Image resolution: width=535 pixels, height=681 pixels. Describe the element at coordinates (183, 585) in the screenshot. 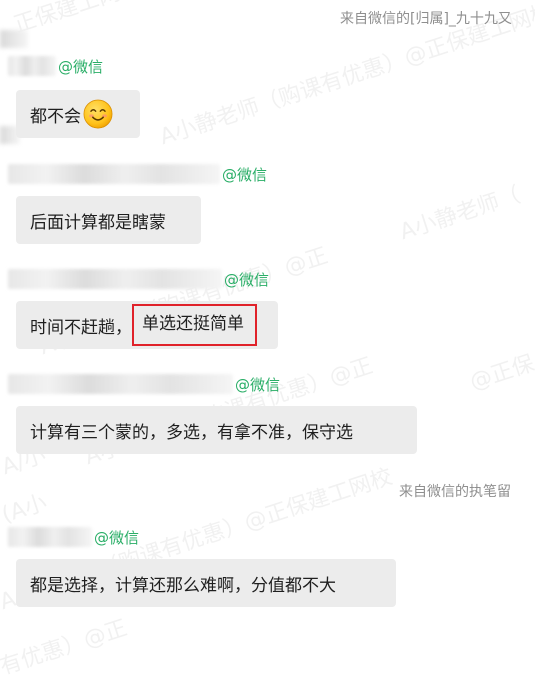

I see `message-text: 都是选择，计算还那么难啊，分值都不大` at that location.